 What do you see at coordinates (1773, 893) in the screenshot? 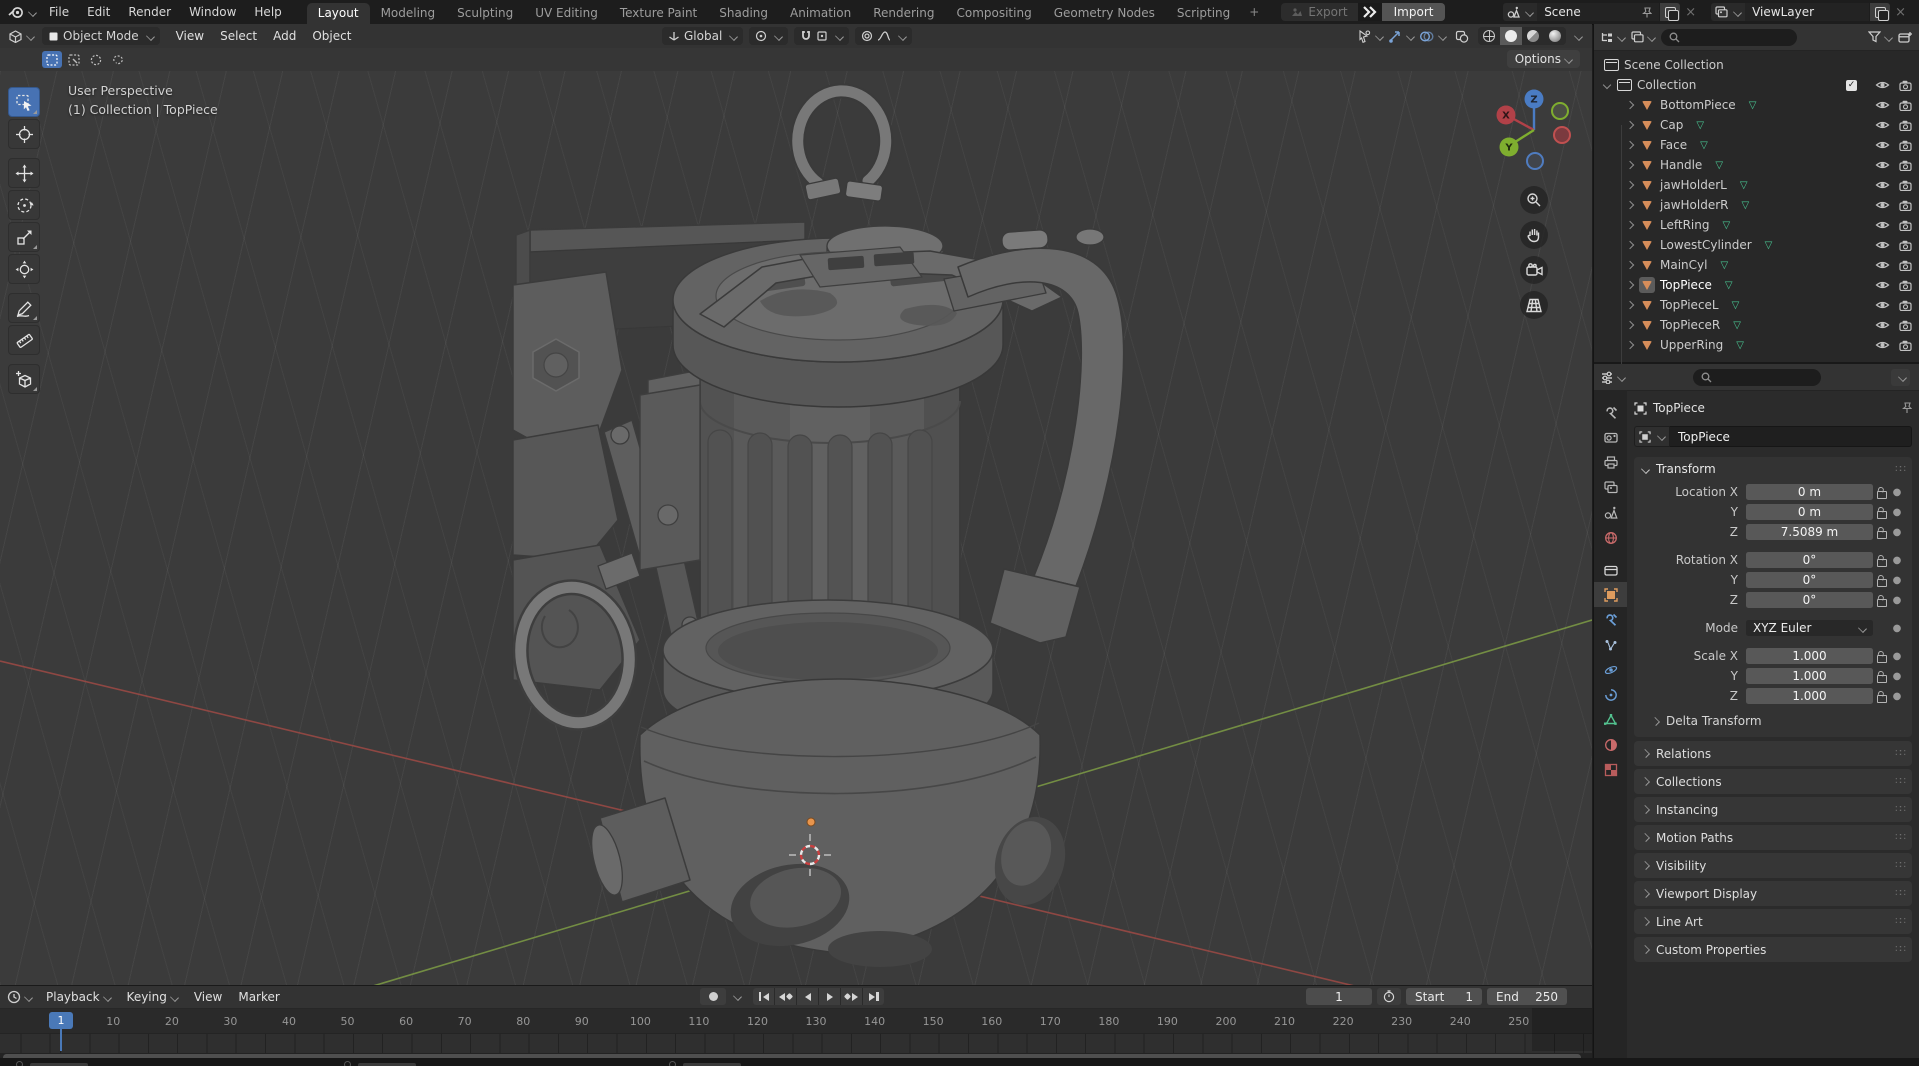
I see `properties-section-header: Viewport Display ∷∷` at bounding box center [1773, 893].